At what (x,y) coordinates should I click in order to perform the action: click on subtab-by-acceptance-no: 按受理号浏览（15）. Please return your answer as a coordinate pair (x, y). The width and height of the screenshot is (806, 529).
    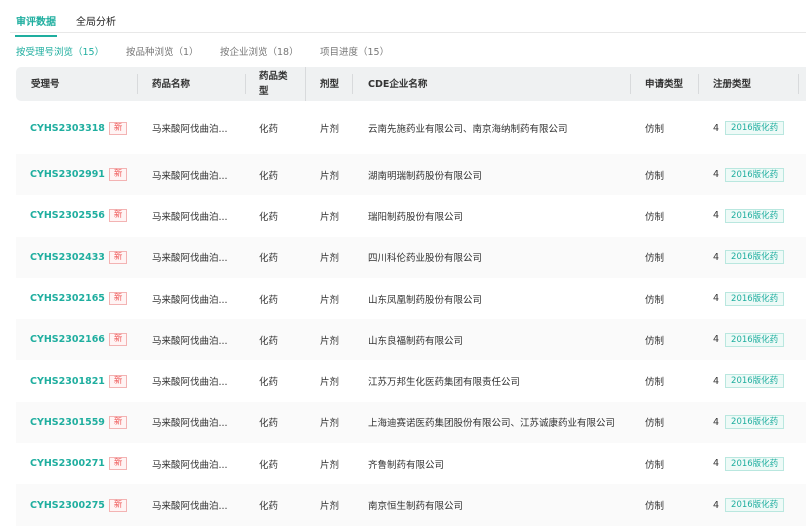
    Looking at the image, I should click on (60, 51).